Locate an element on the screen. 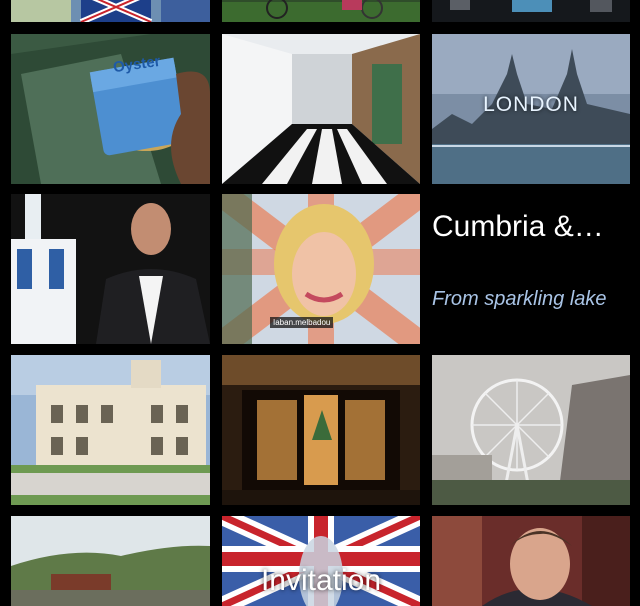 The height and width of the screenshot is (606, 640). video-tile-gadget is located at coordinates (531, 11).